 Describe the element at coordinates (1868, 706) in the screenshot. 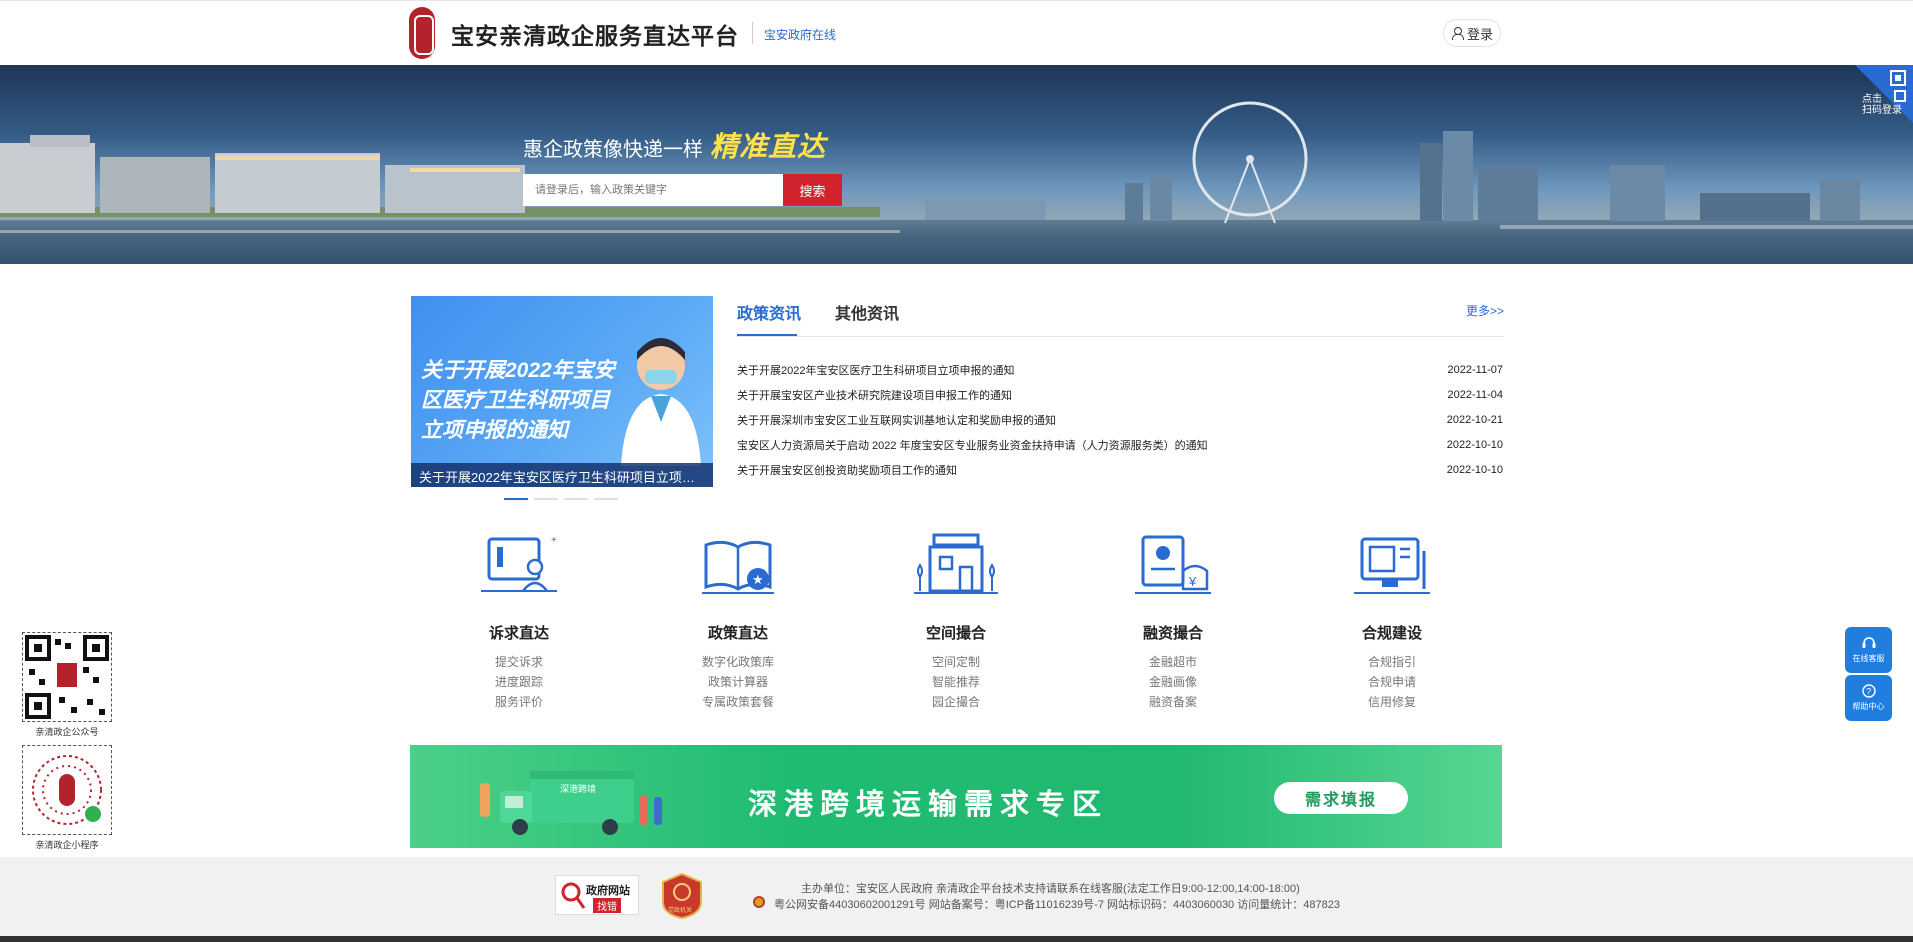

I see `help-center-label: 帮助中心` at that location.